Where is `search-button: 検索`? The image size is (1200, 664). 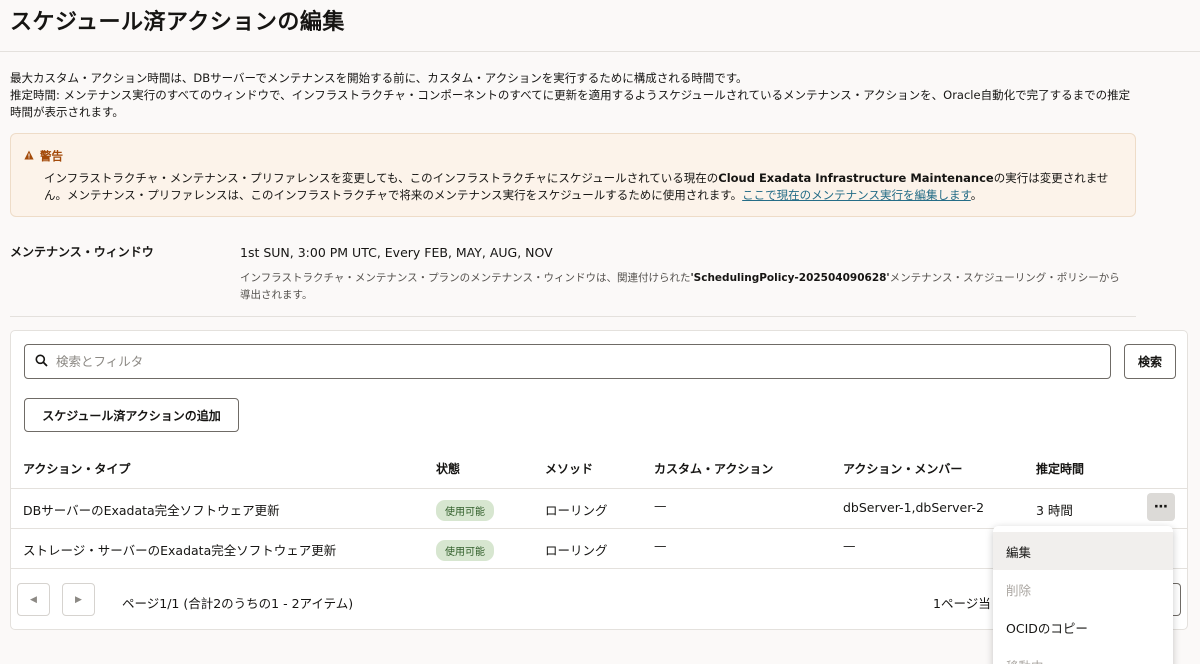 search-button: 検索 is located at coordinates (1150, 361).